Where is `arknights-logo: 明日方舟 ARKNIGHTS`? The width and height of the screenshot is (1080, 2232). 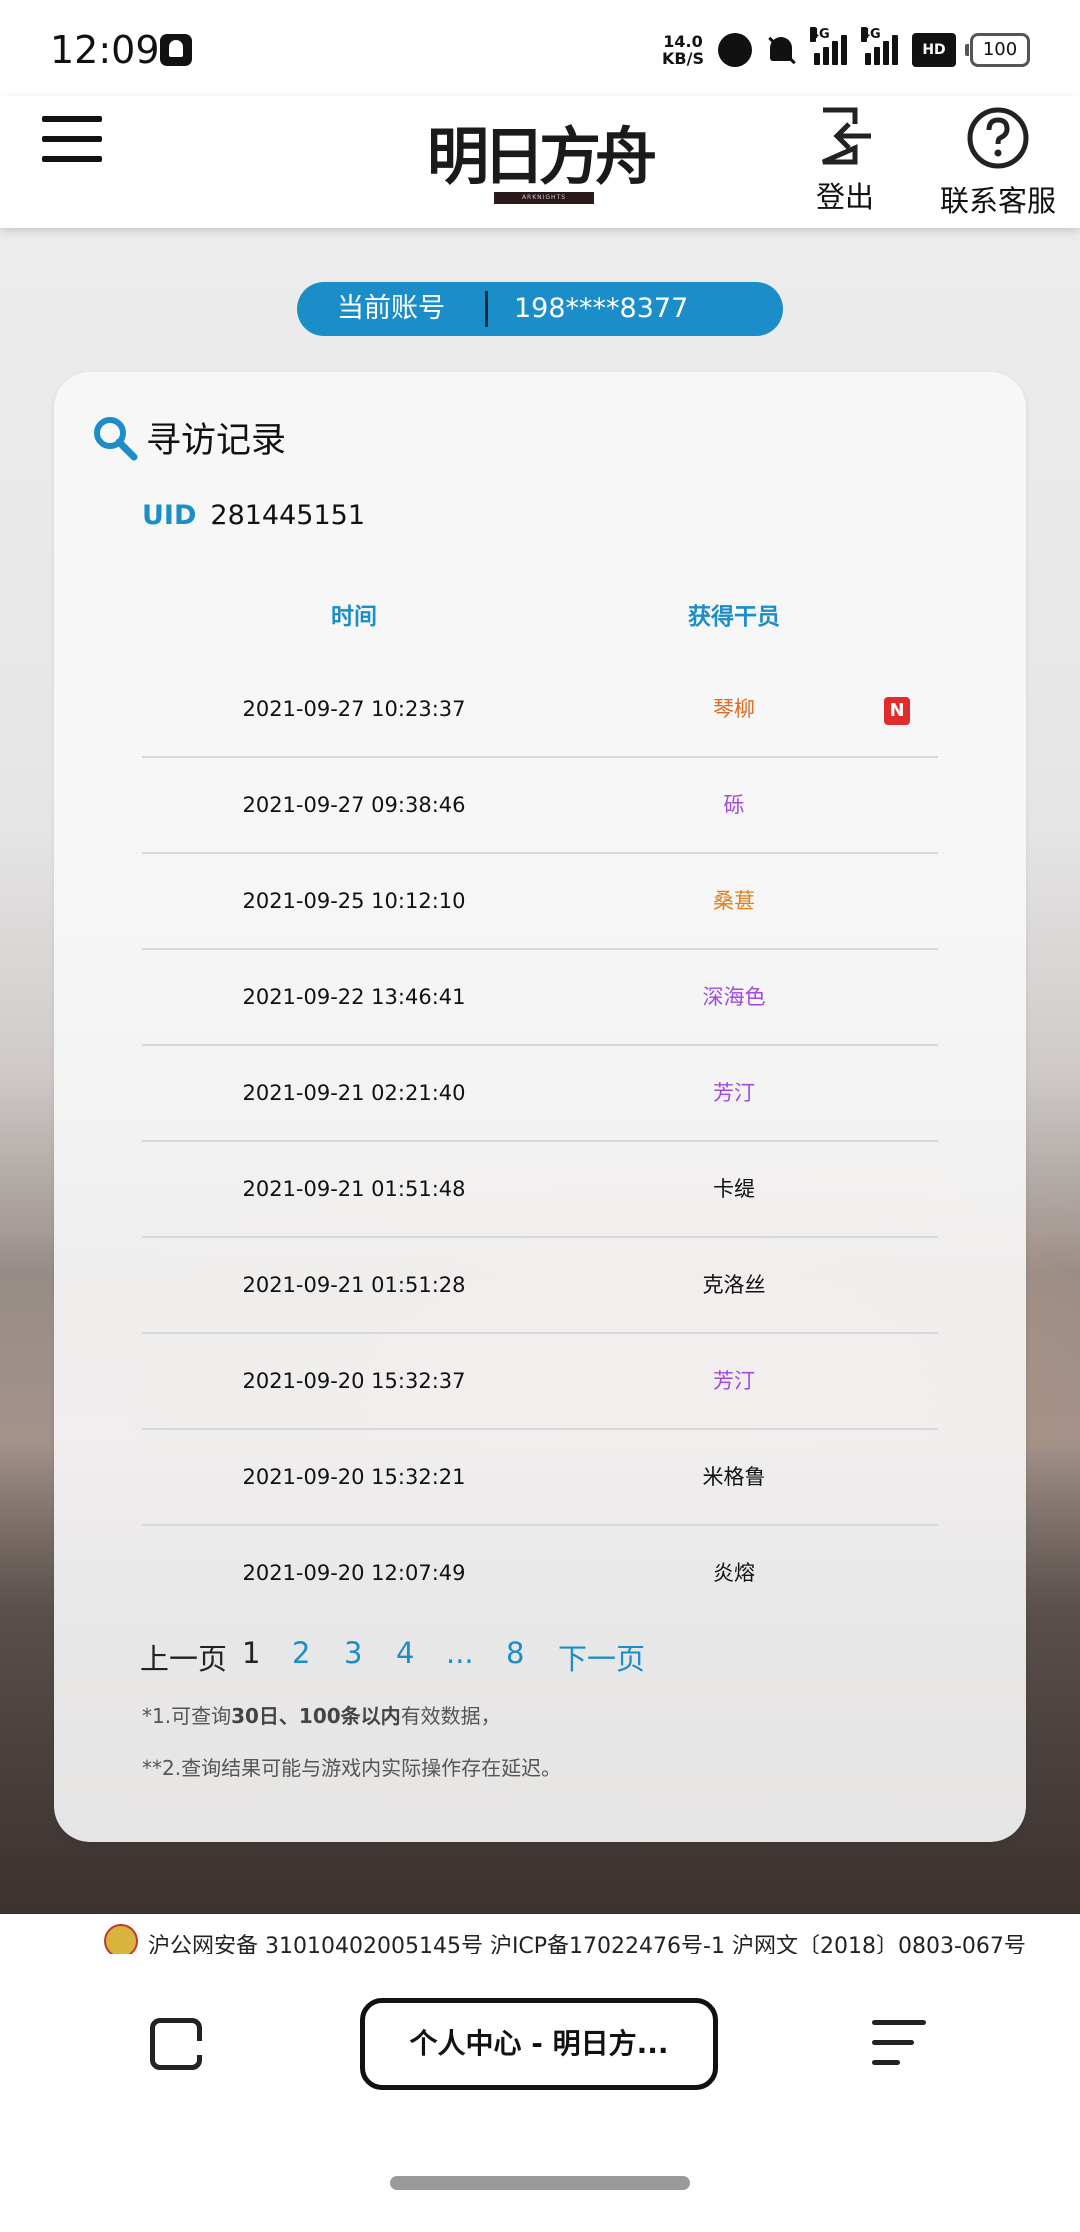 arknights-logo: 明日方舟 ARKNIGHTS is located at coordinates (540, 161).